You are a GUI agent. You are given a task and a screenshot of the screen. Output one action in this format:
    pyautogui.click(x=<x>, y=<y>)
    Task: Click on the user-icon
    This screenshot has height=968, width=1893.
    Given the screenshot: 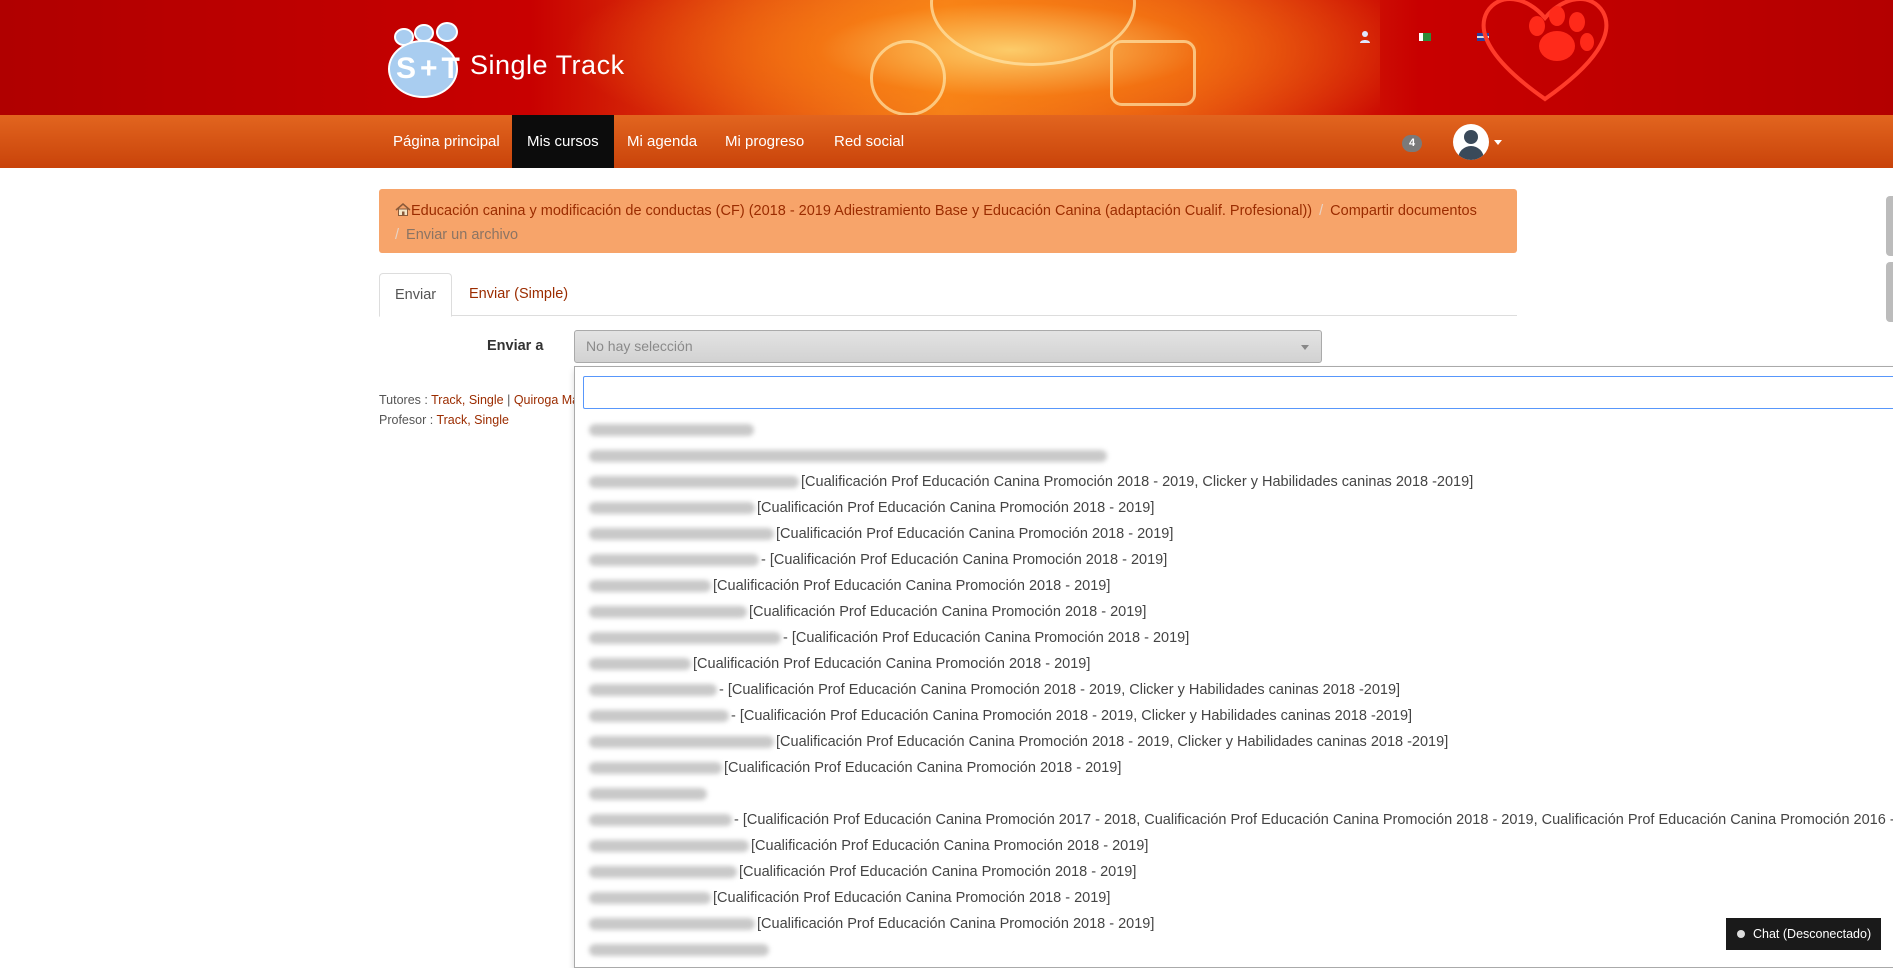 What is the action you would take?
    pyautogui.click(x=1365, y=37)
    